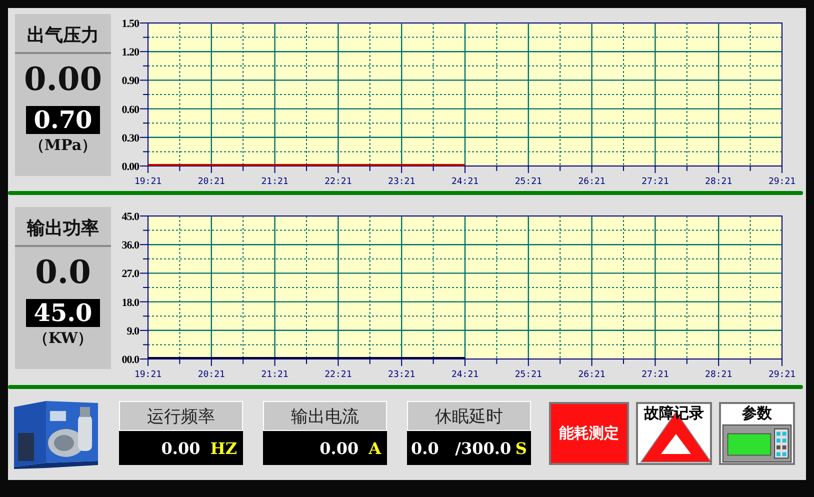  I want to click on fault-log-button: 故障记录, so click(674, 433).